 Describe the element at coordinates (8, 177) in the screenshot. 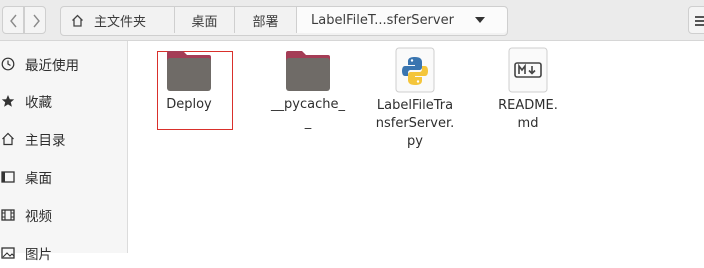

I see `desktop-icon` at that location.